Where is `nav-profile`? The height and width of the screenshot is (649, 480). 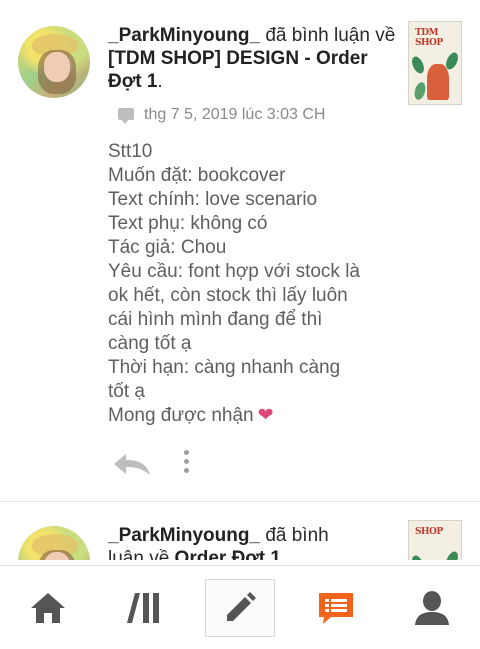 nav-profile is located at coordinates (432, 607).